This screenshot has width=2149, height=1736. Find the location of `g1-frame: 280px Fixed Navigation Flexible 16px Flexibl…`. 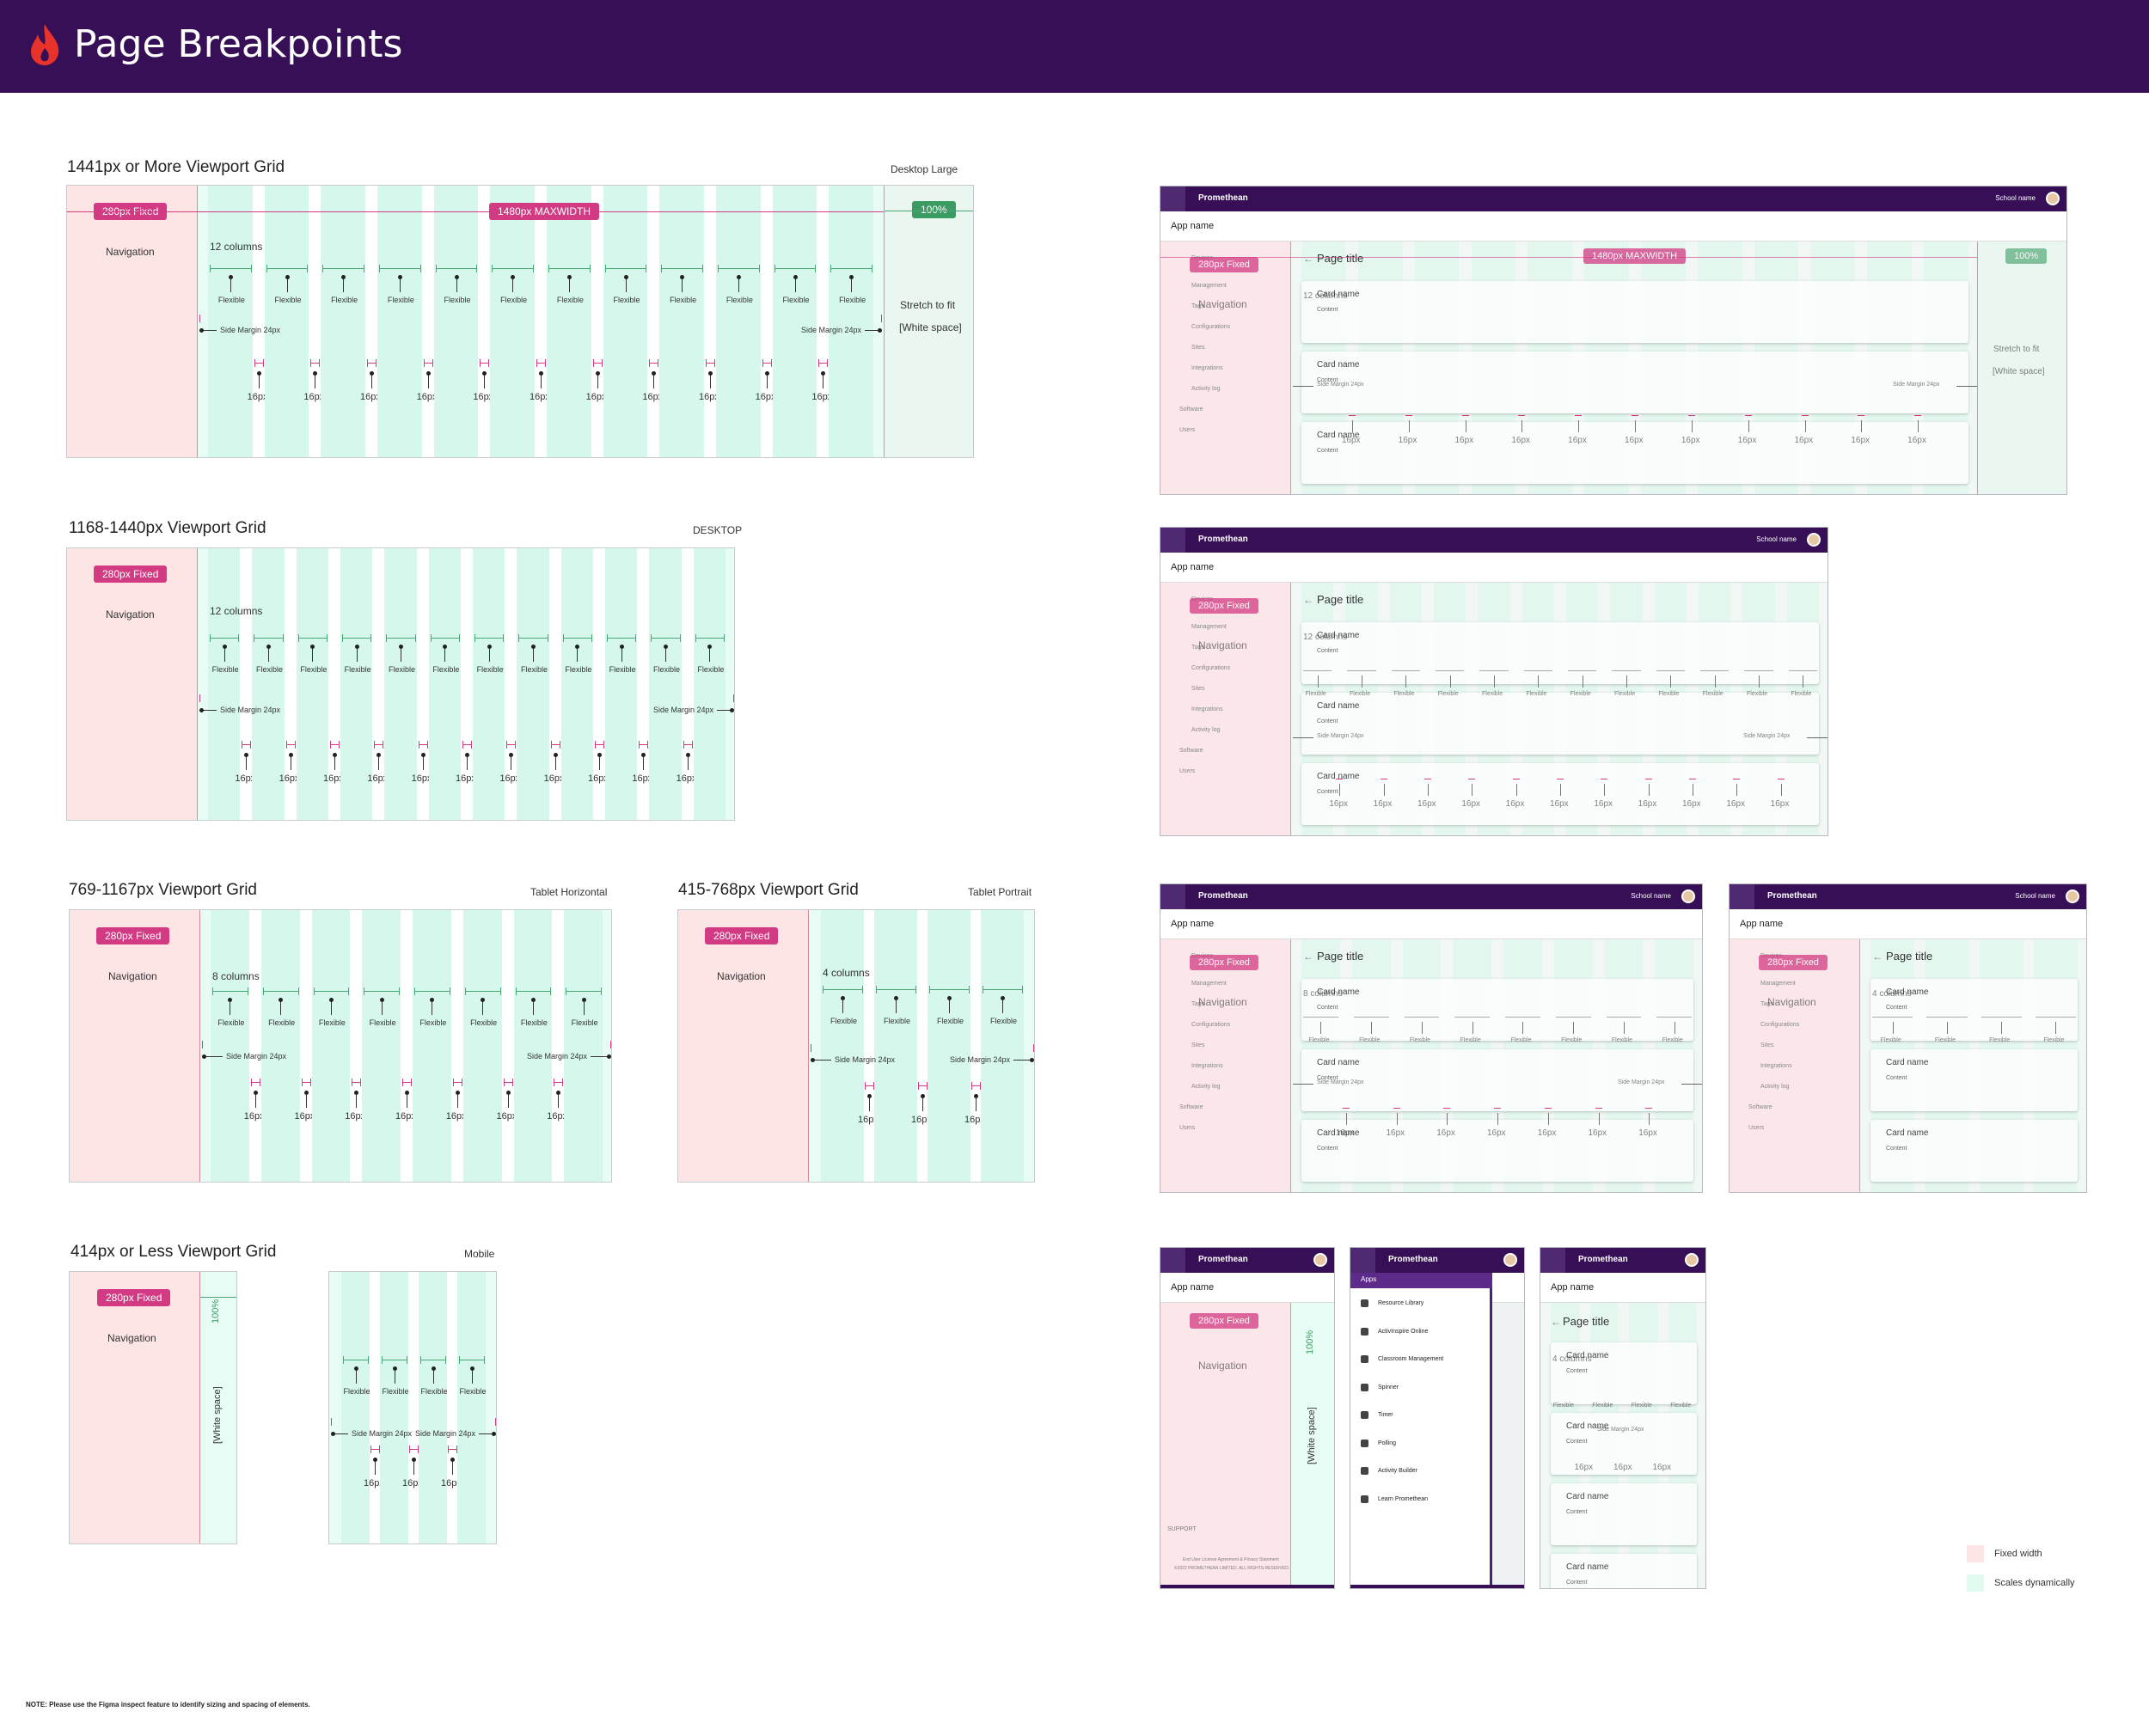

g1-frame: 280px Fixed Navigation Flexible 16px Flexibl… is located at coordinates (520, 321).